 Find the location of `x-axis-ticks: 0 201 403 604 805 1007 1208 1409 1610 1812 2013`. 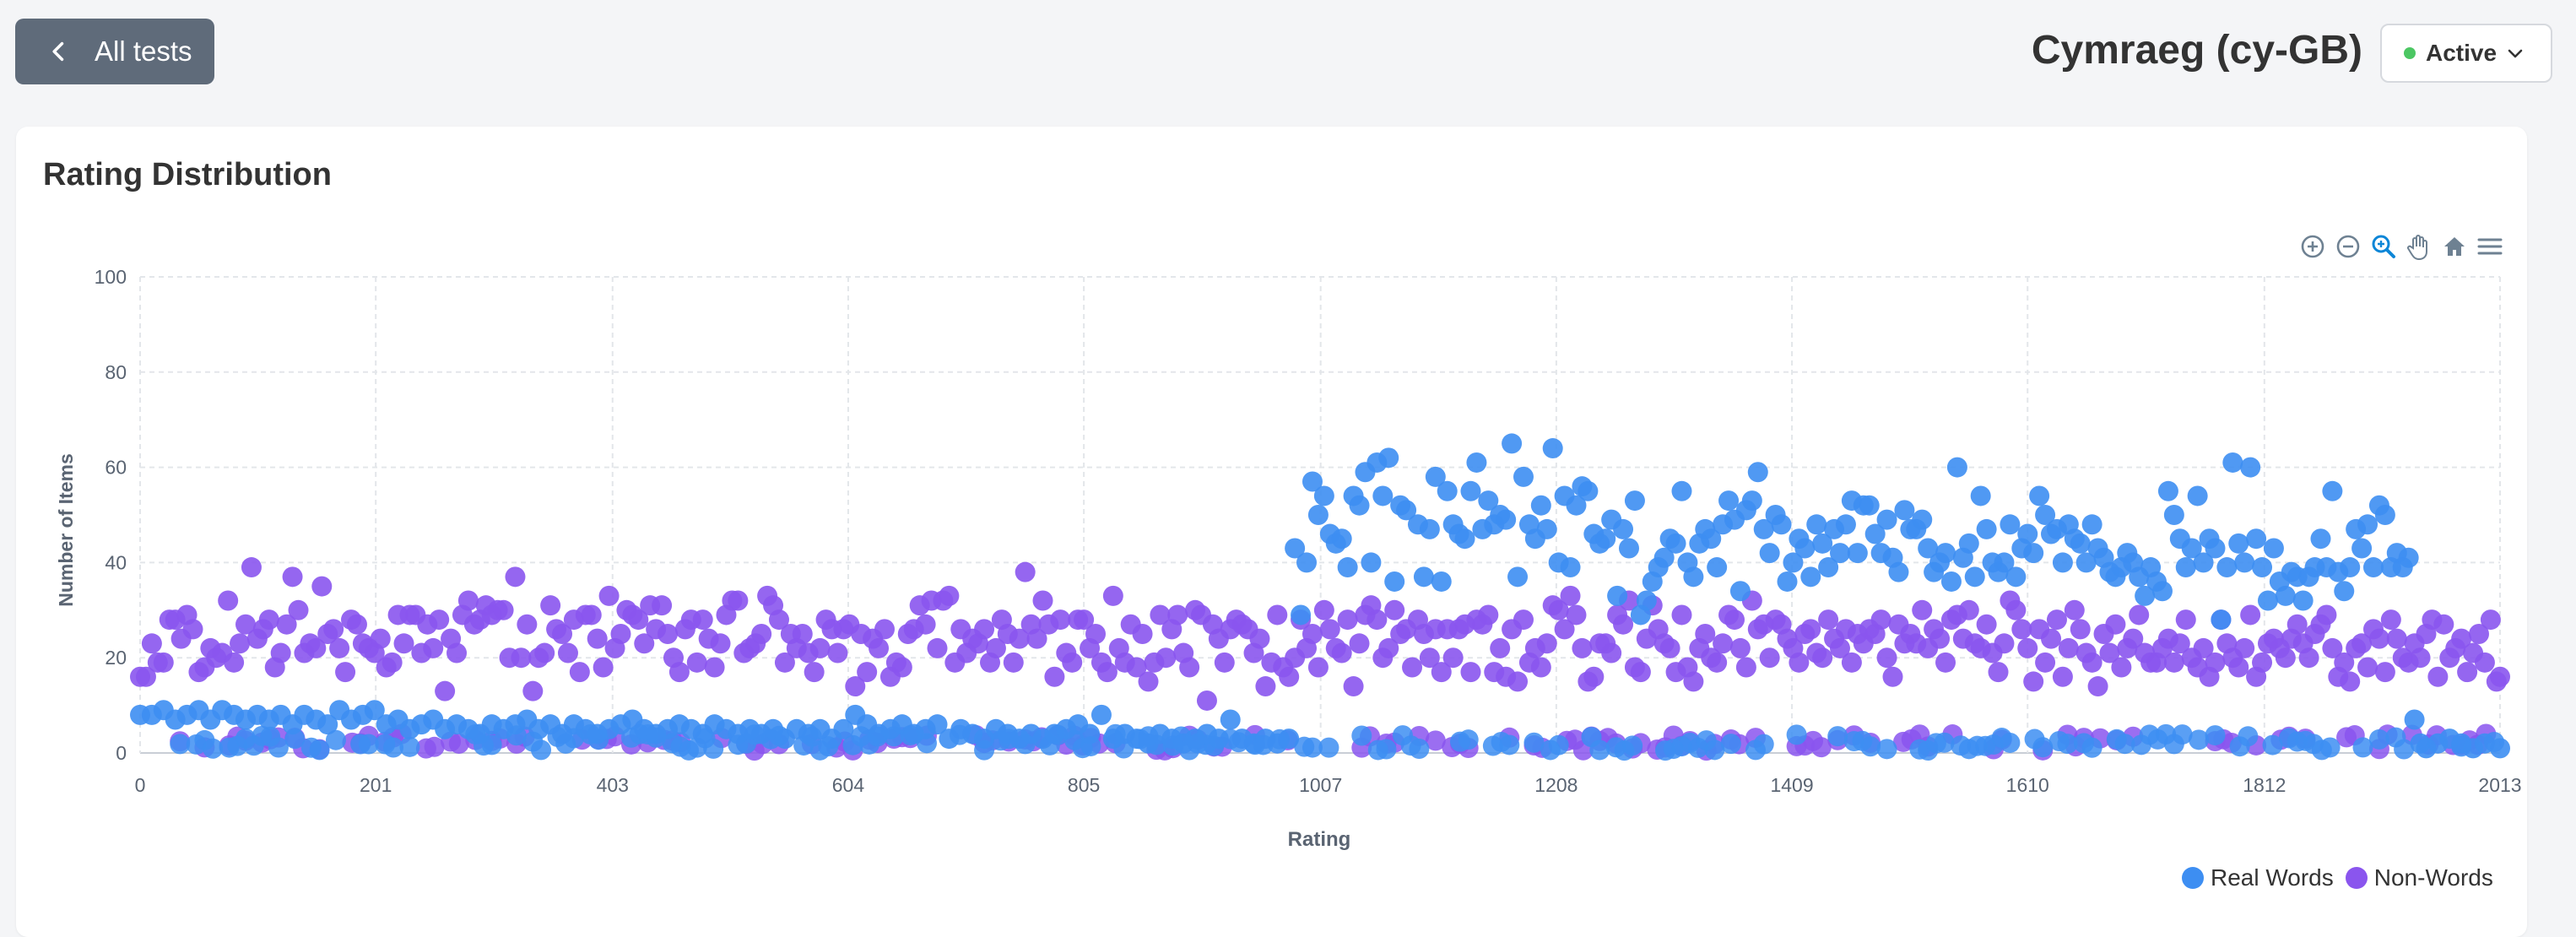

x-axis-ticks: 0 201 403 604 805 1007 1208 1409 1610 1812 2013 is located at coordinates (1328, 785).